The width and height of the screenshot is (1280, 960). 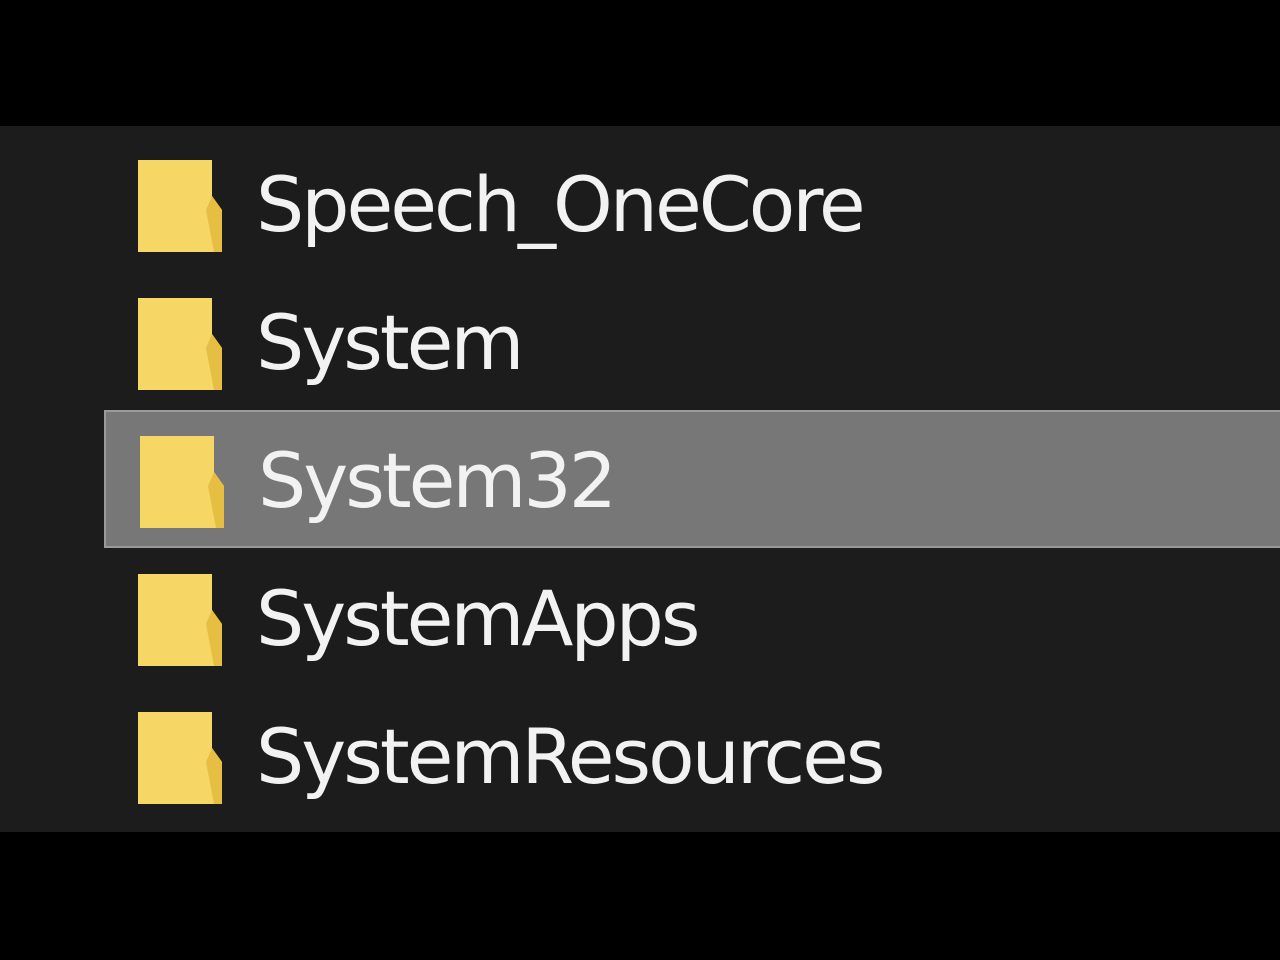 I want to click on folder-item-systemapps: SystemApps, so click(x=692, y=619).